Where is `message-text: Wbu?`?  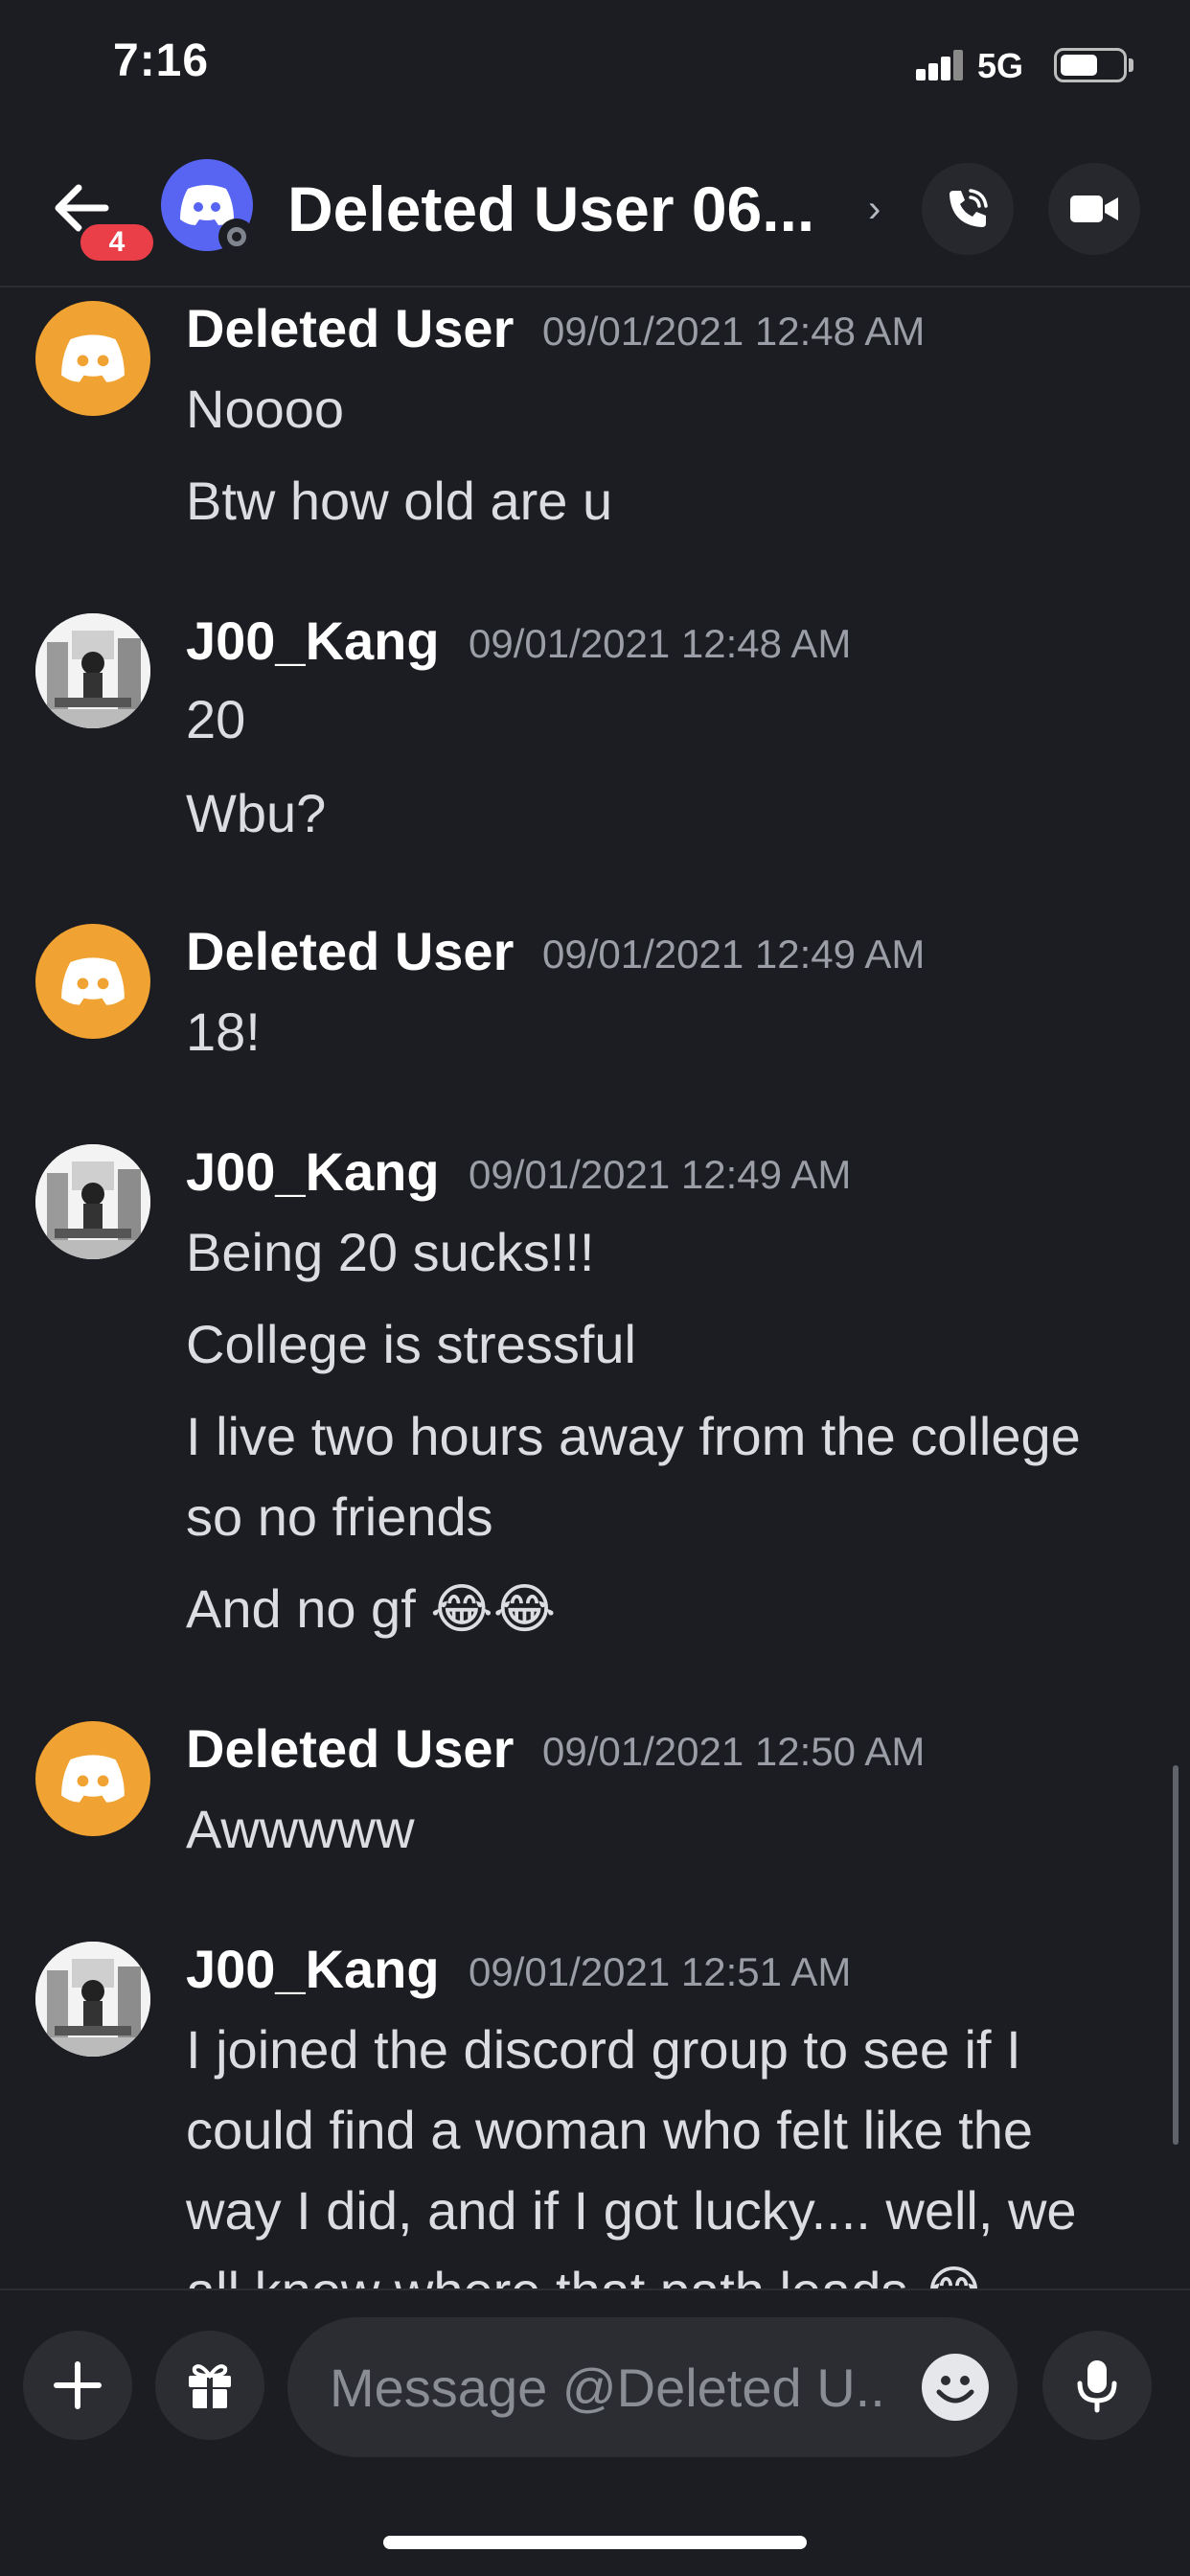
message-text: Wbu? is located at coordinates (256, 813).